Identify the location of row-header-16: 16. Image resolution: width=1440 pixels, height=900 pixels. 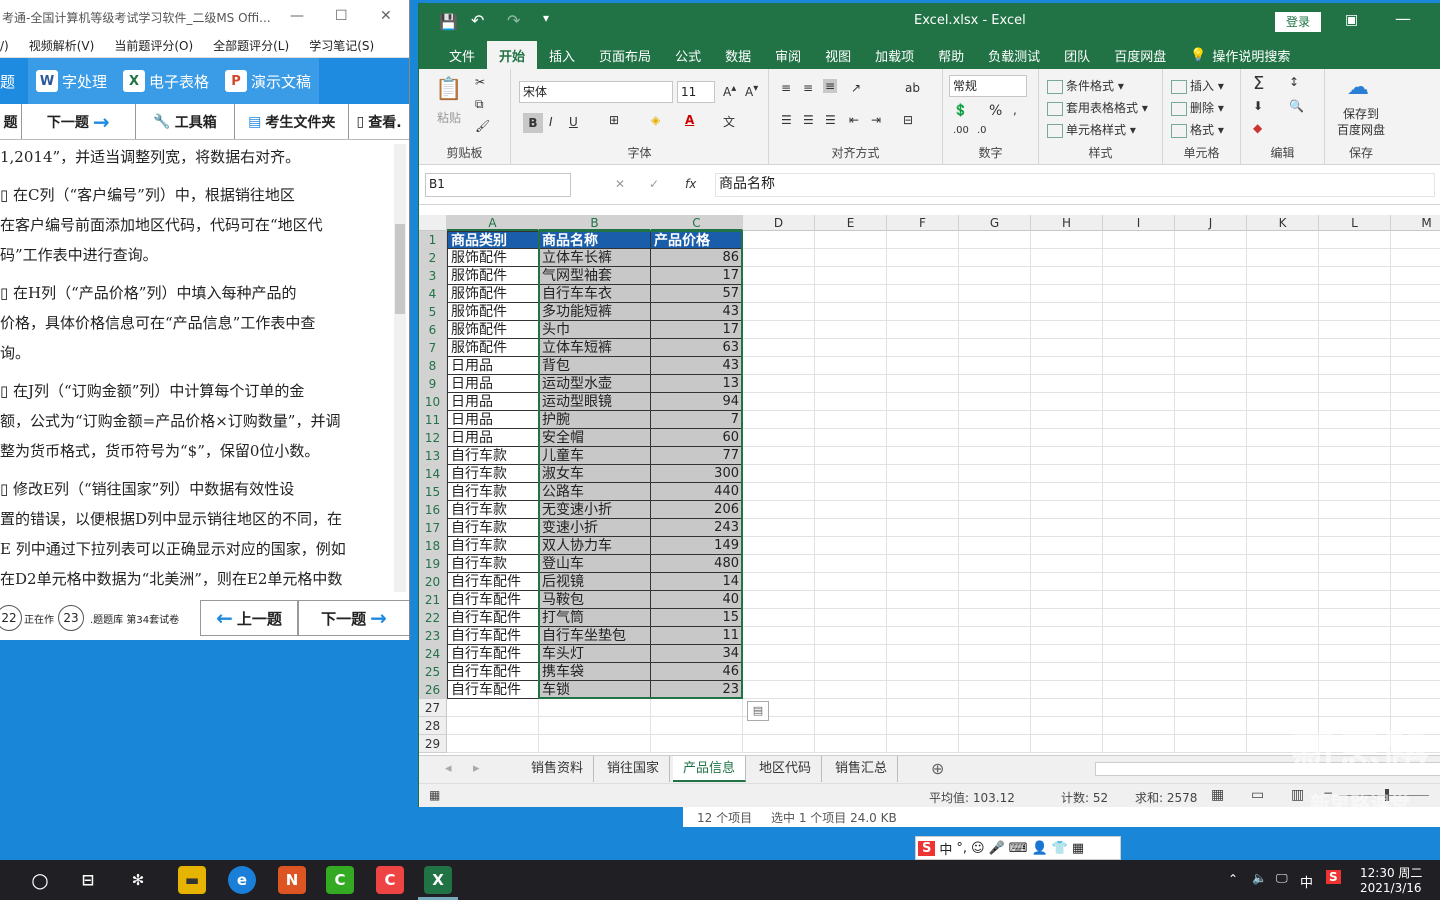
(433, 510).